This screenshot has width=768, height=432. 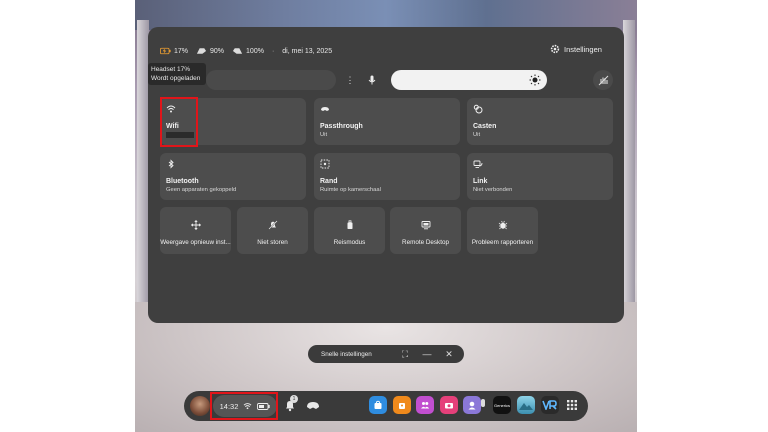 I want to click on clock-highlight-box, so click(x=244, y=406).